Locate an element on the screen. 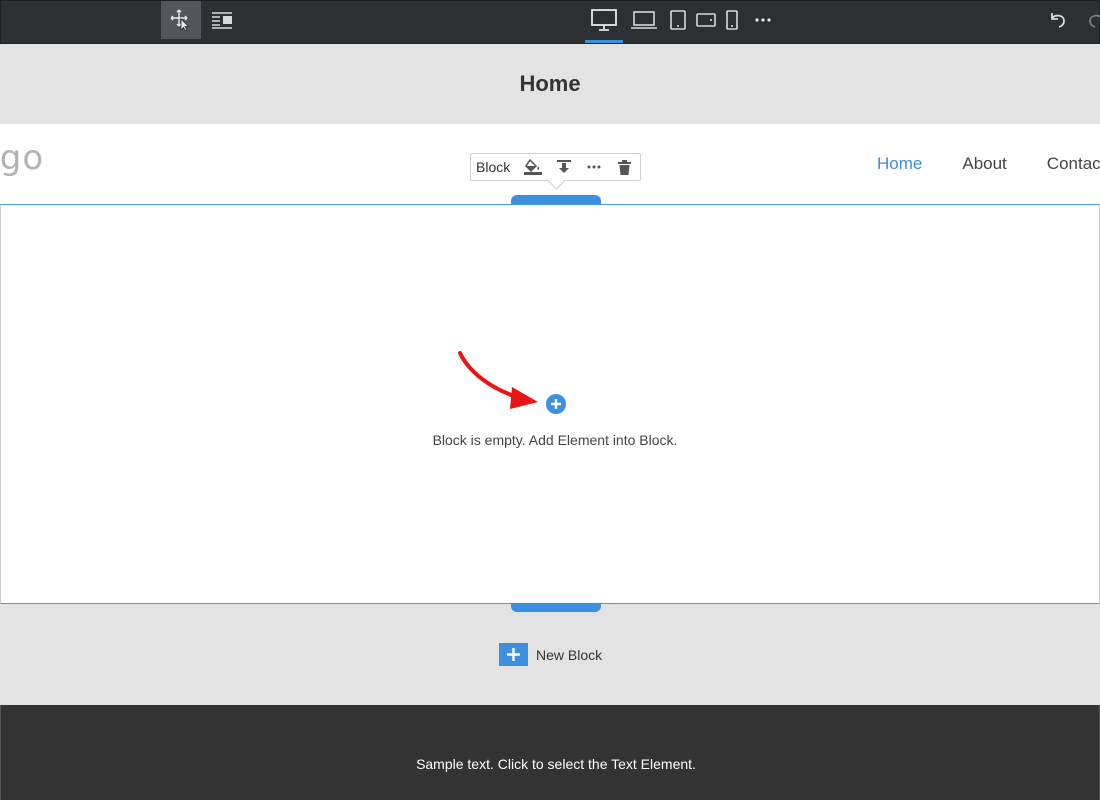 The image size is (1100, 800). new-block-button: New Block is located at coordinates (550, 654).